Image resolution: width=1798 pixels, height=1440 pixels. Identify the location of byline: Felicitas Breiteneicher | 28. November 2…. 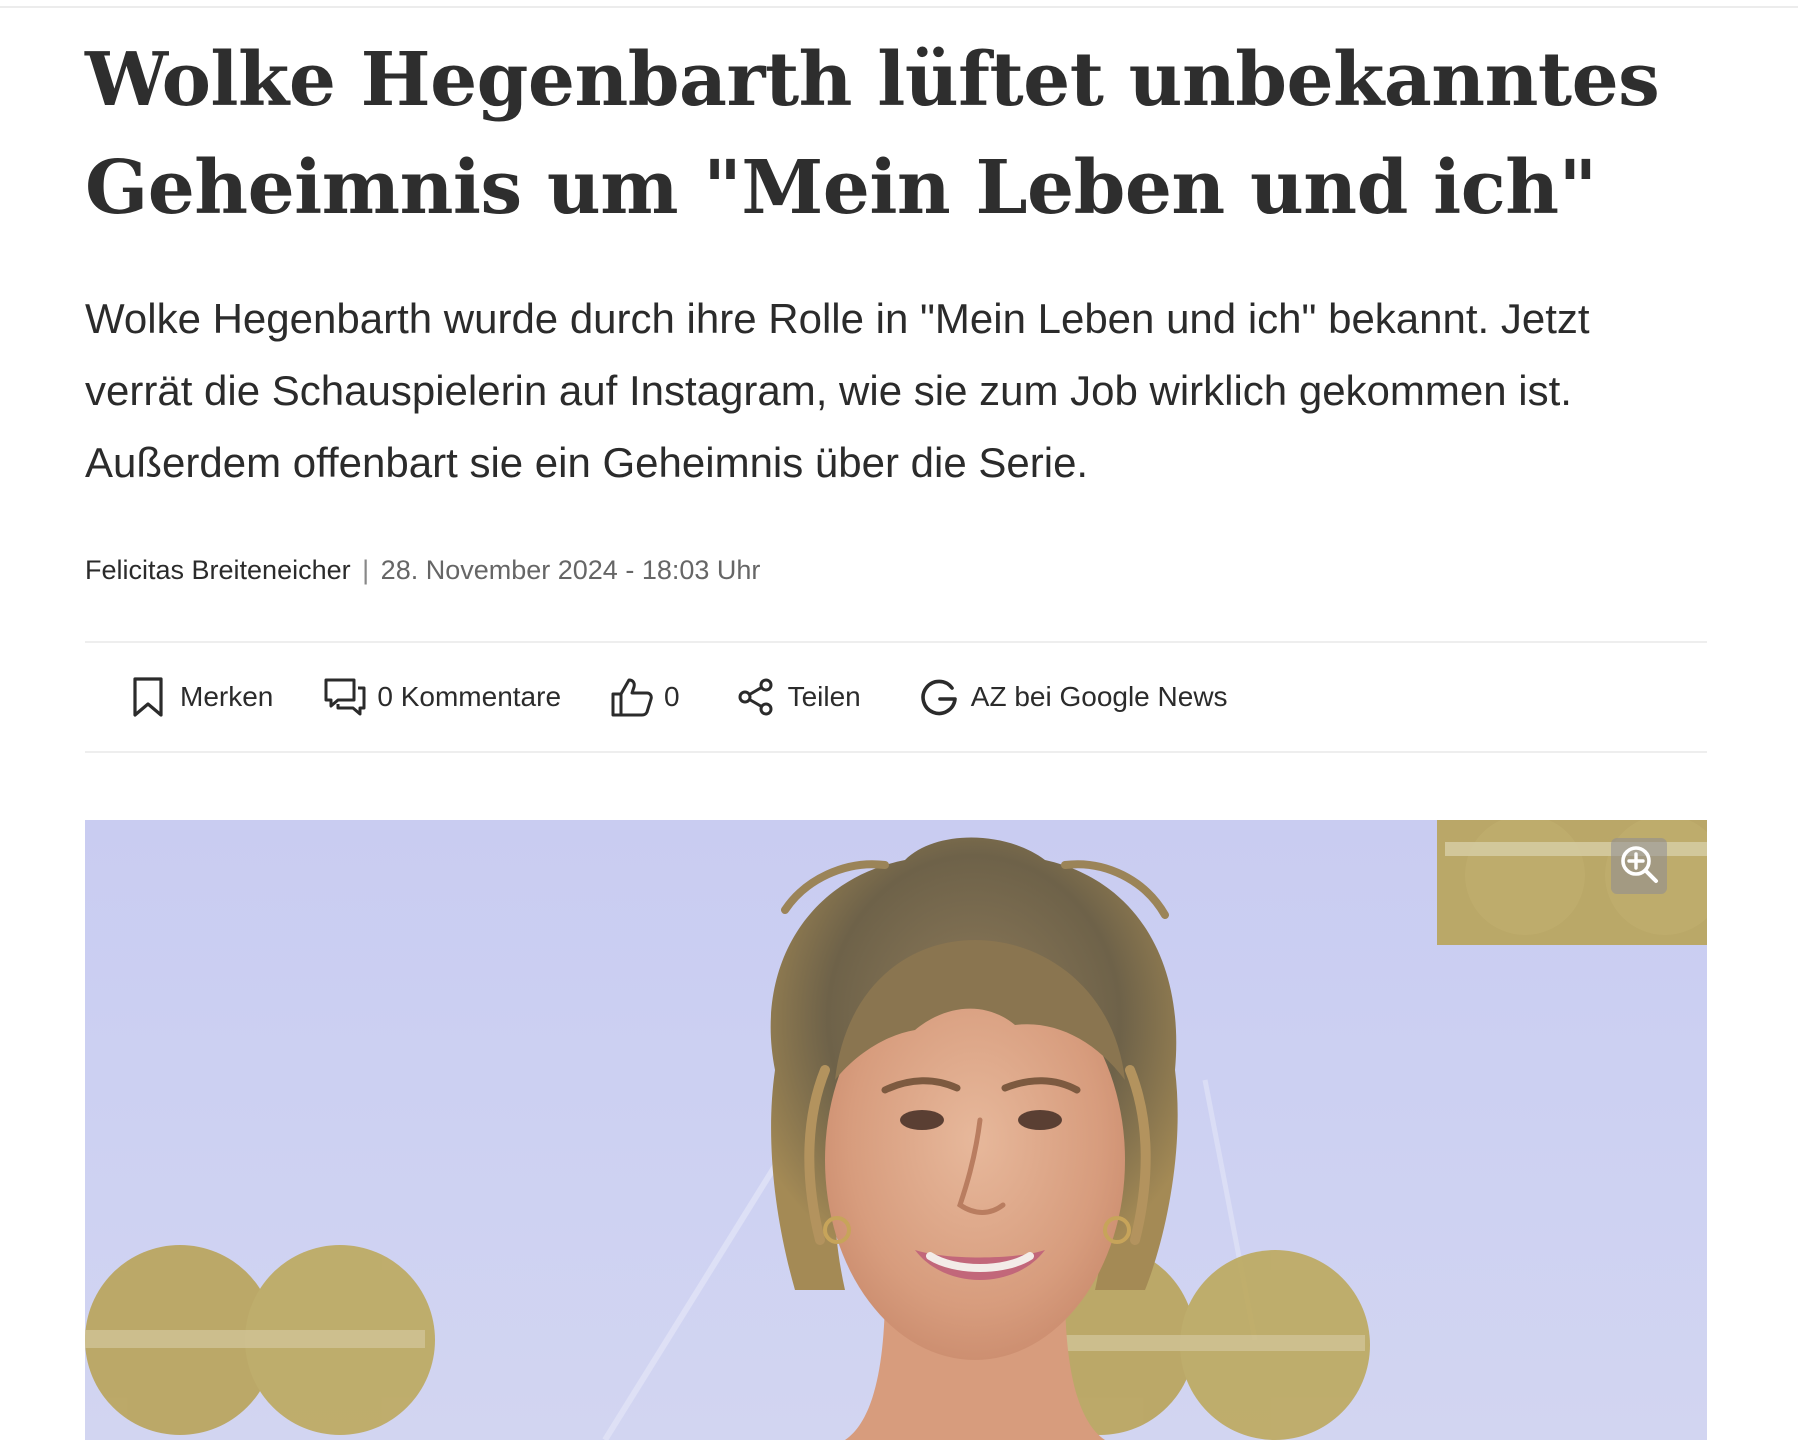
(422, 570).